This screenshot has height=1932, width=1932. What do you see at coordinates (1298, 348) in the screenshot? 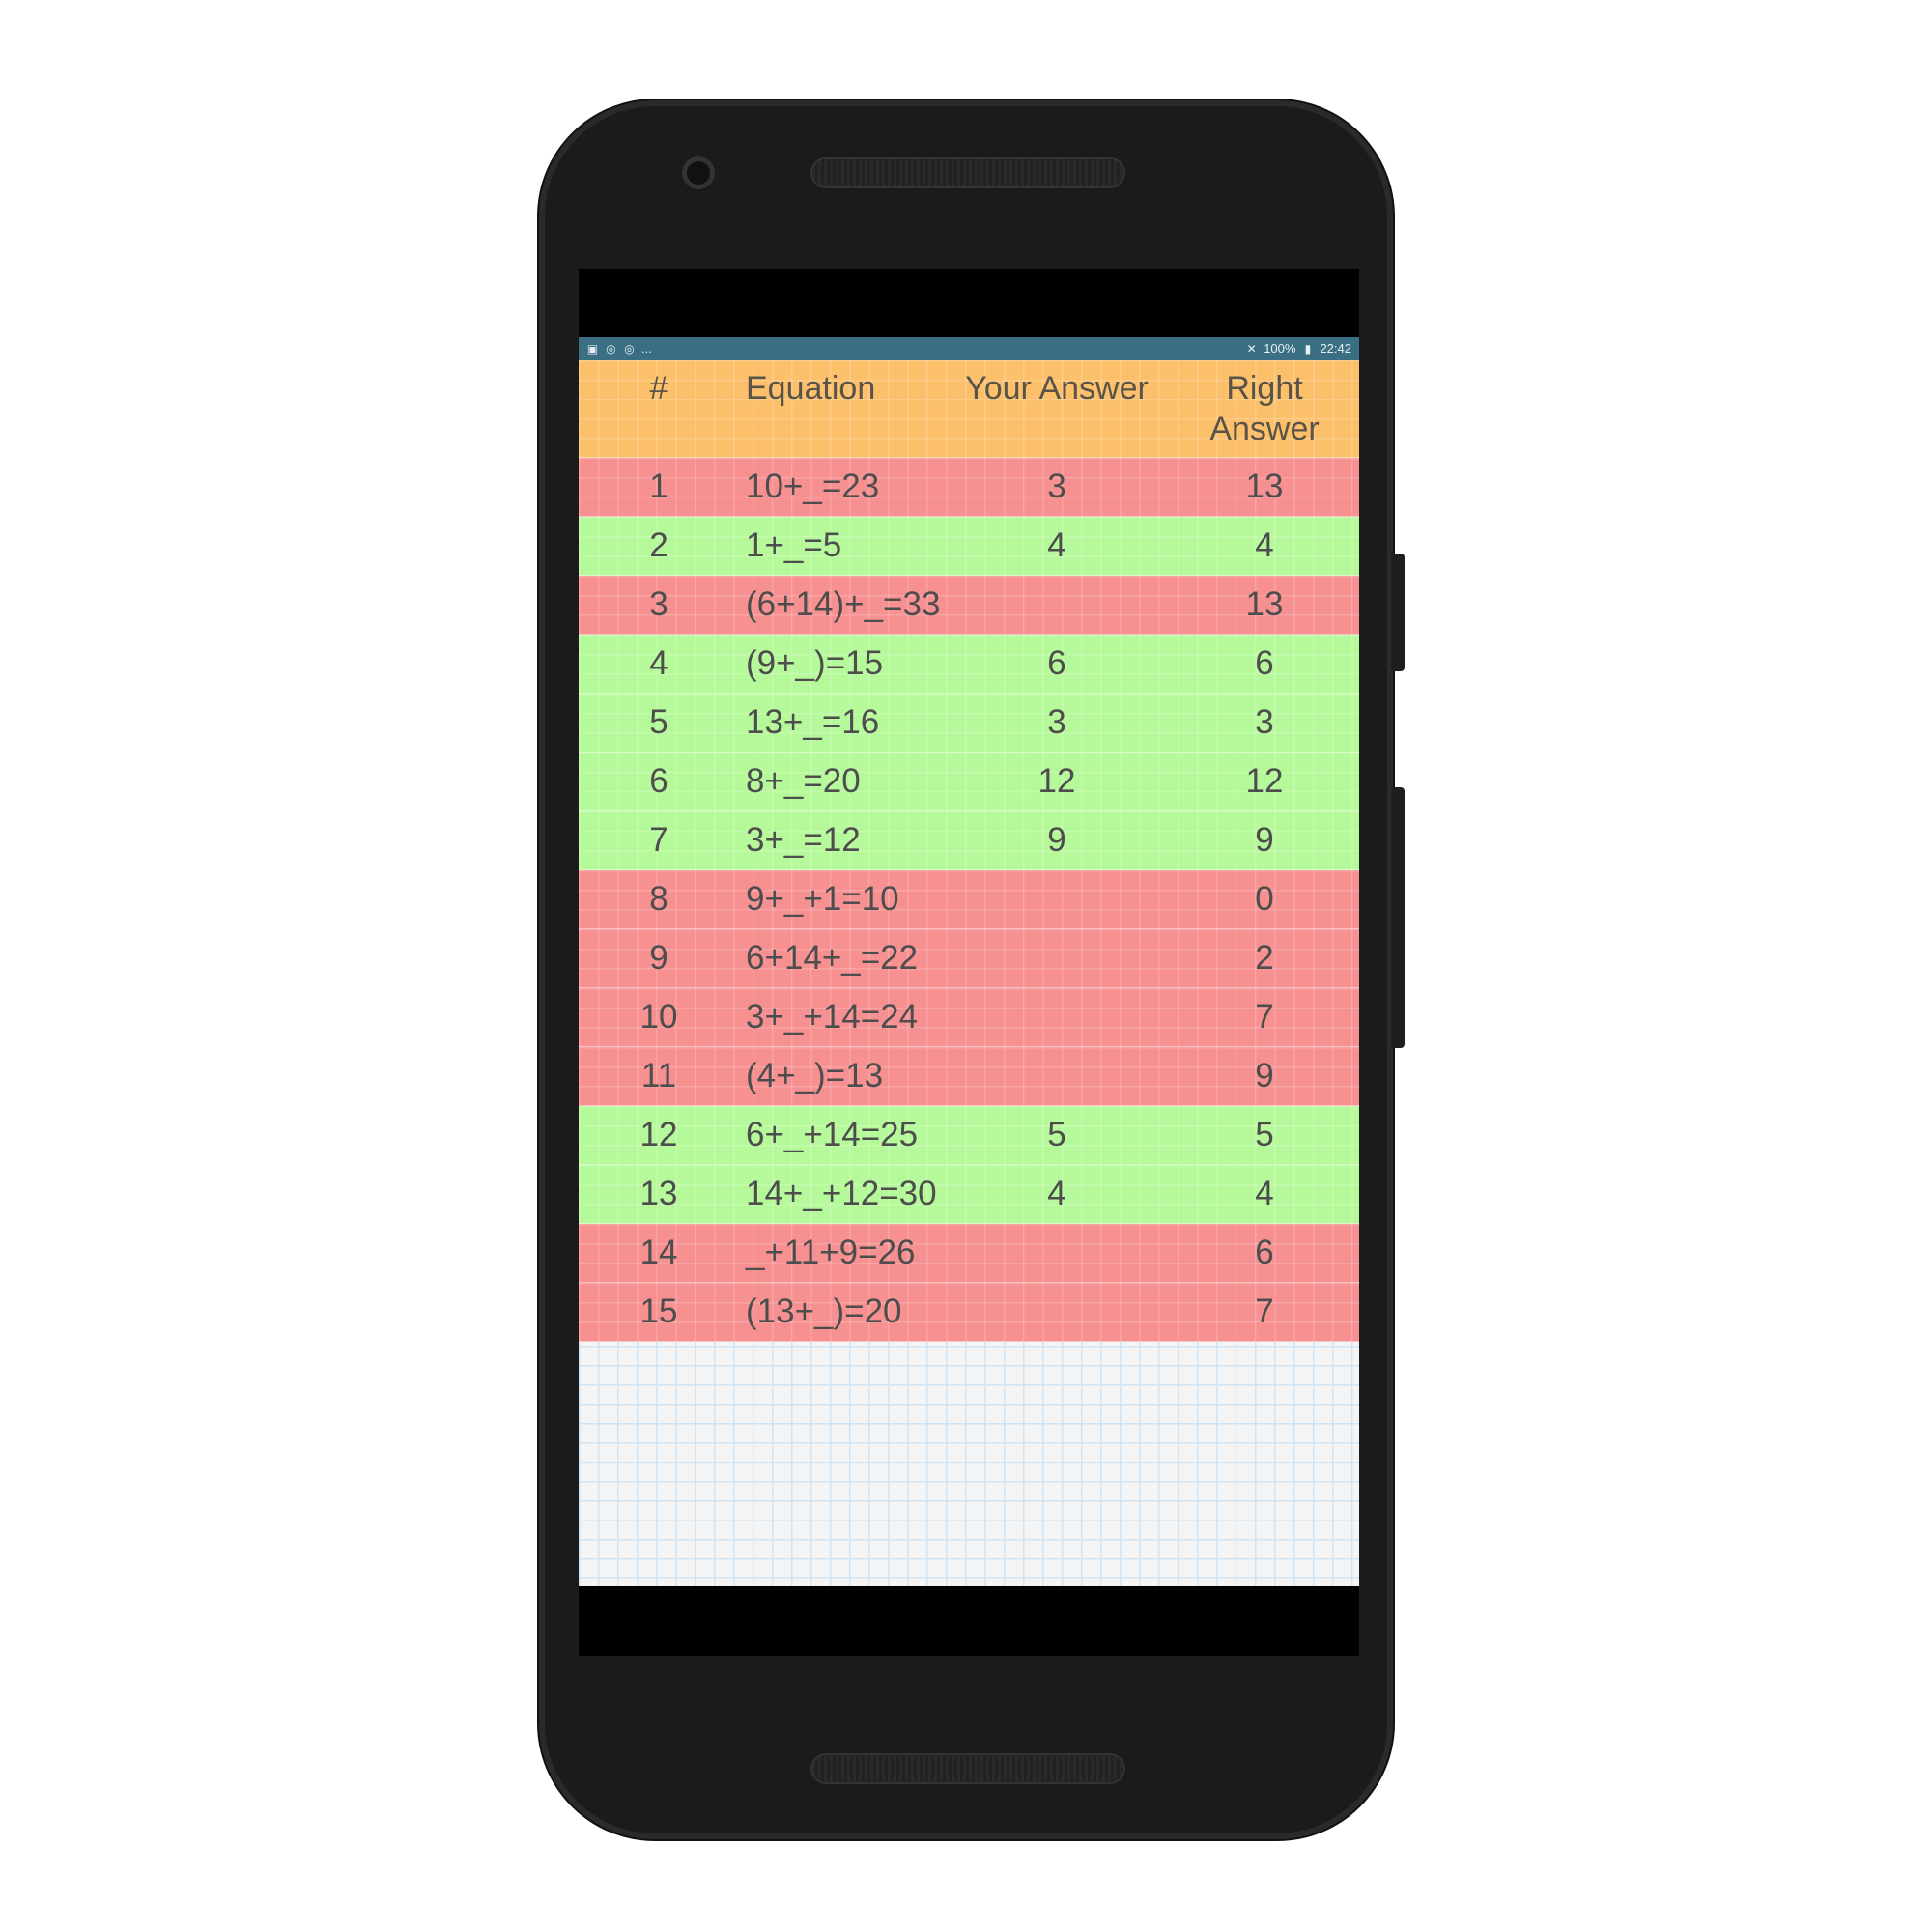
I see `system-icons: ✕ 100% ▮ 22:42` at bounding box center [1298, 348].